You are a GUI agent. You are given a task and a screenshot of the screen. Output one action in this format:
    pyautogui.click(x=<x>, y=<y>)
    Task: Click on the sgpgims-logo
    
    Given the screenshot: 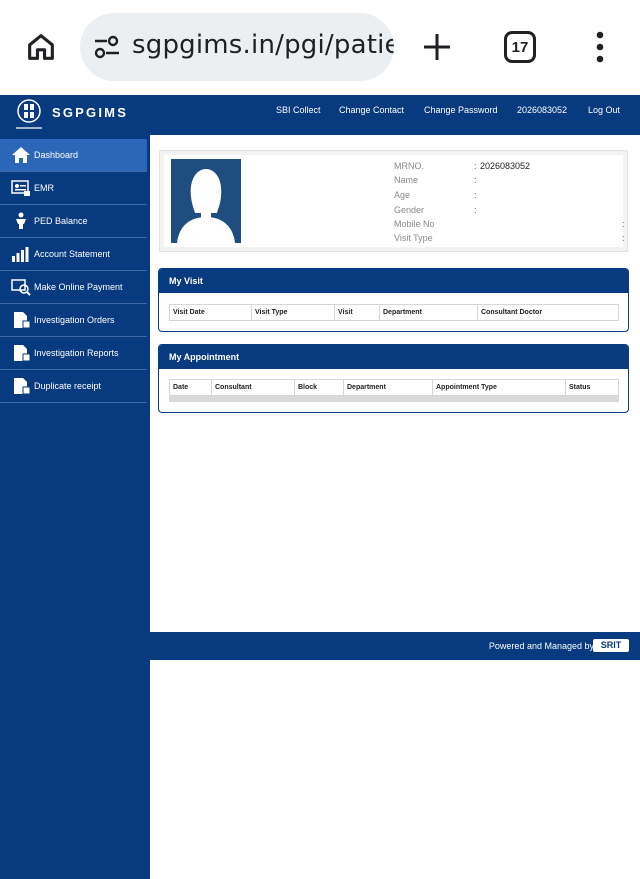 What is the action you would take?
    pyautogui.click(x=29, y=114)
    